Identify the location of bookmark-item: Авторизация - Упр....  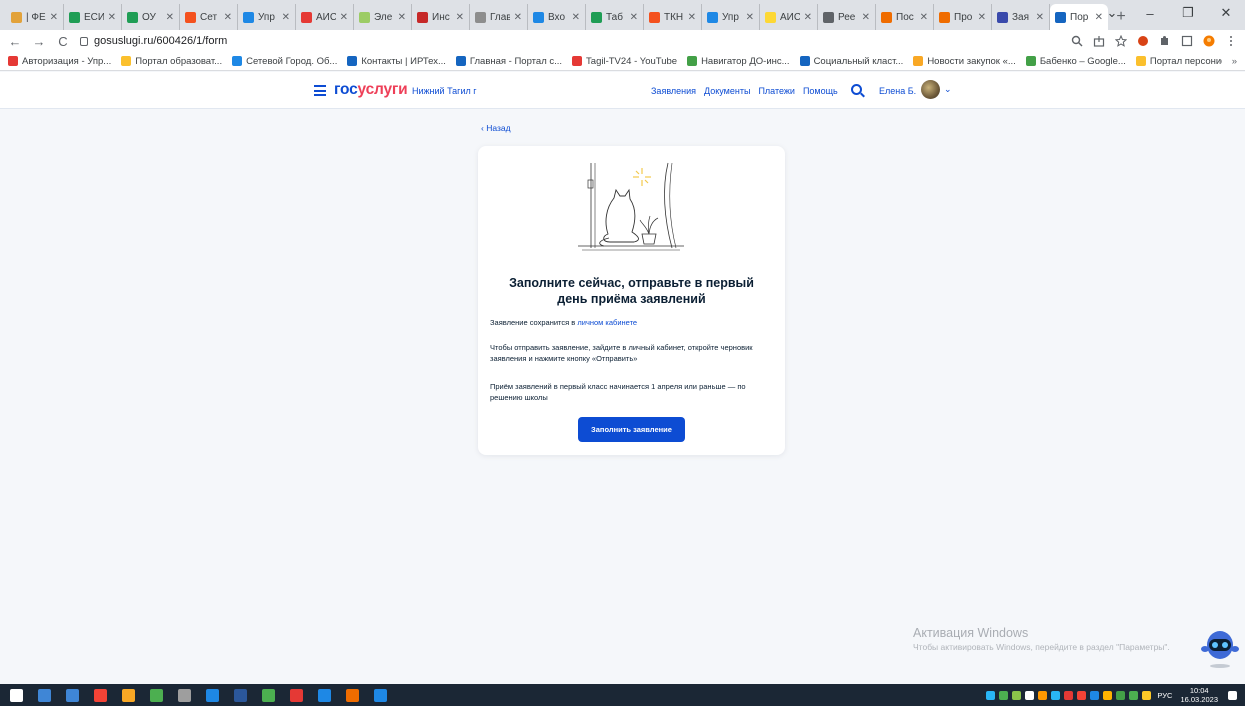
(59, 61).